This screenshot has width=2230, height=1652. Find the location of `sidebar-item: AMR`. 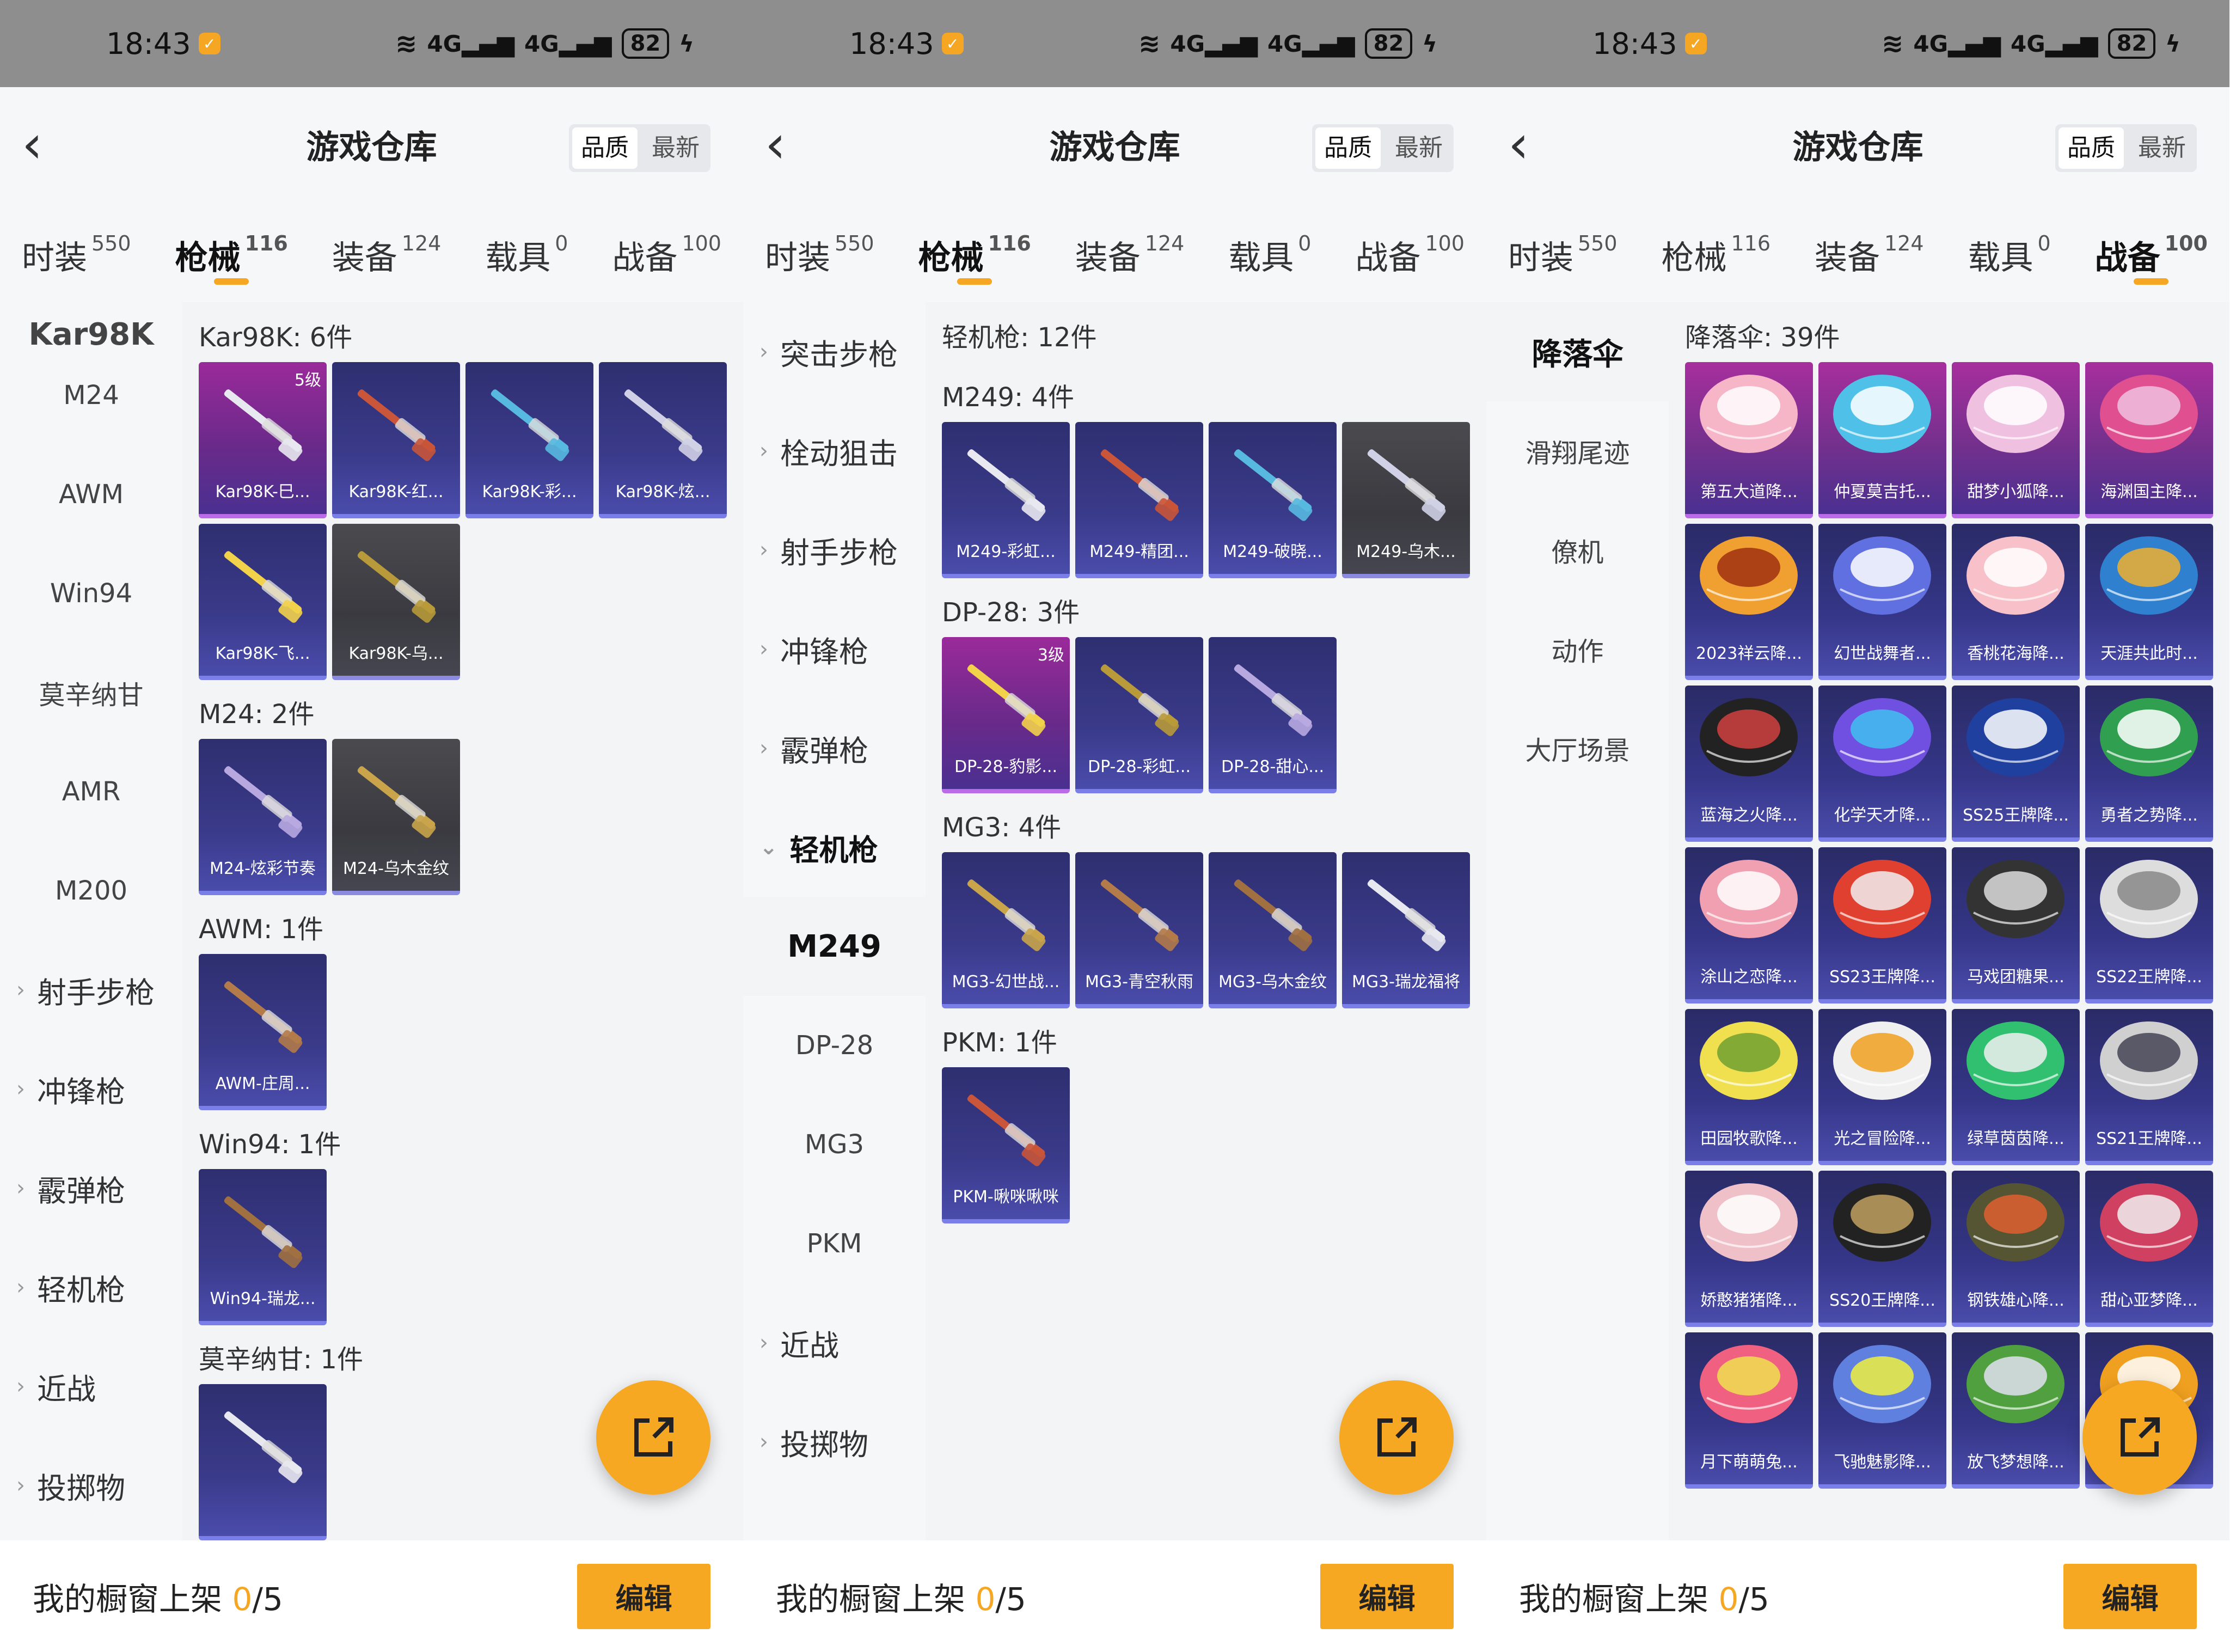

sidebar-item: AMR is located at coordinates (91, 792).